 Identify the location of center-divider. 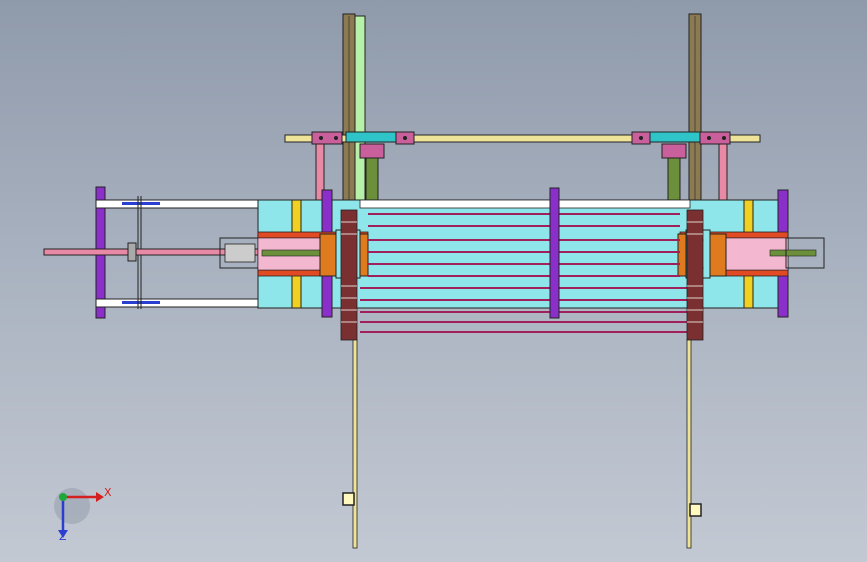
(554, 253).